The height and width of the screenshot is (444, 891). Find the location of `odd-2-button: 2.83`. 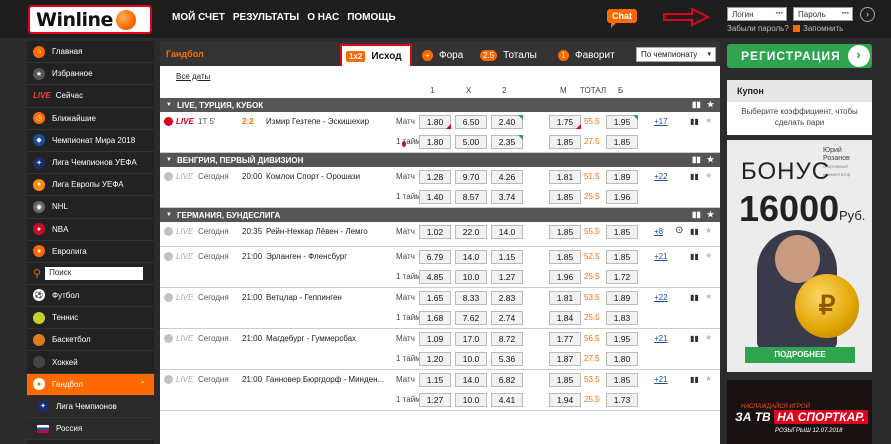

odd-2-button: 2.83 is located at coordinates (507, 298).